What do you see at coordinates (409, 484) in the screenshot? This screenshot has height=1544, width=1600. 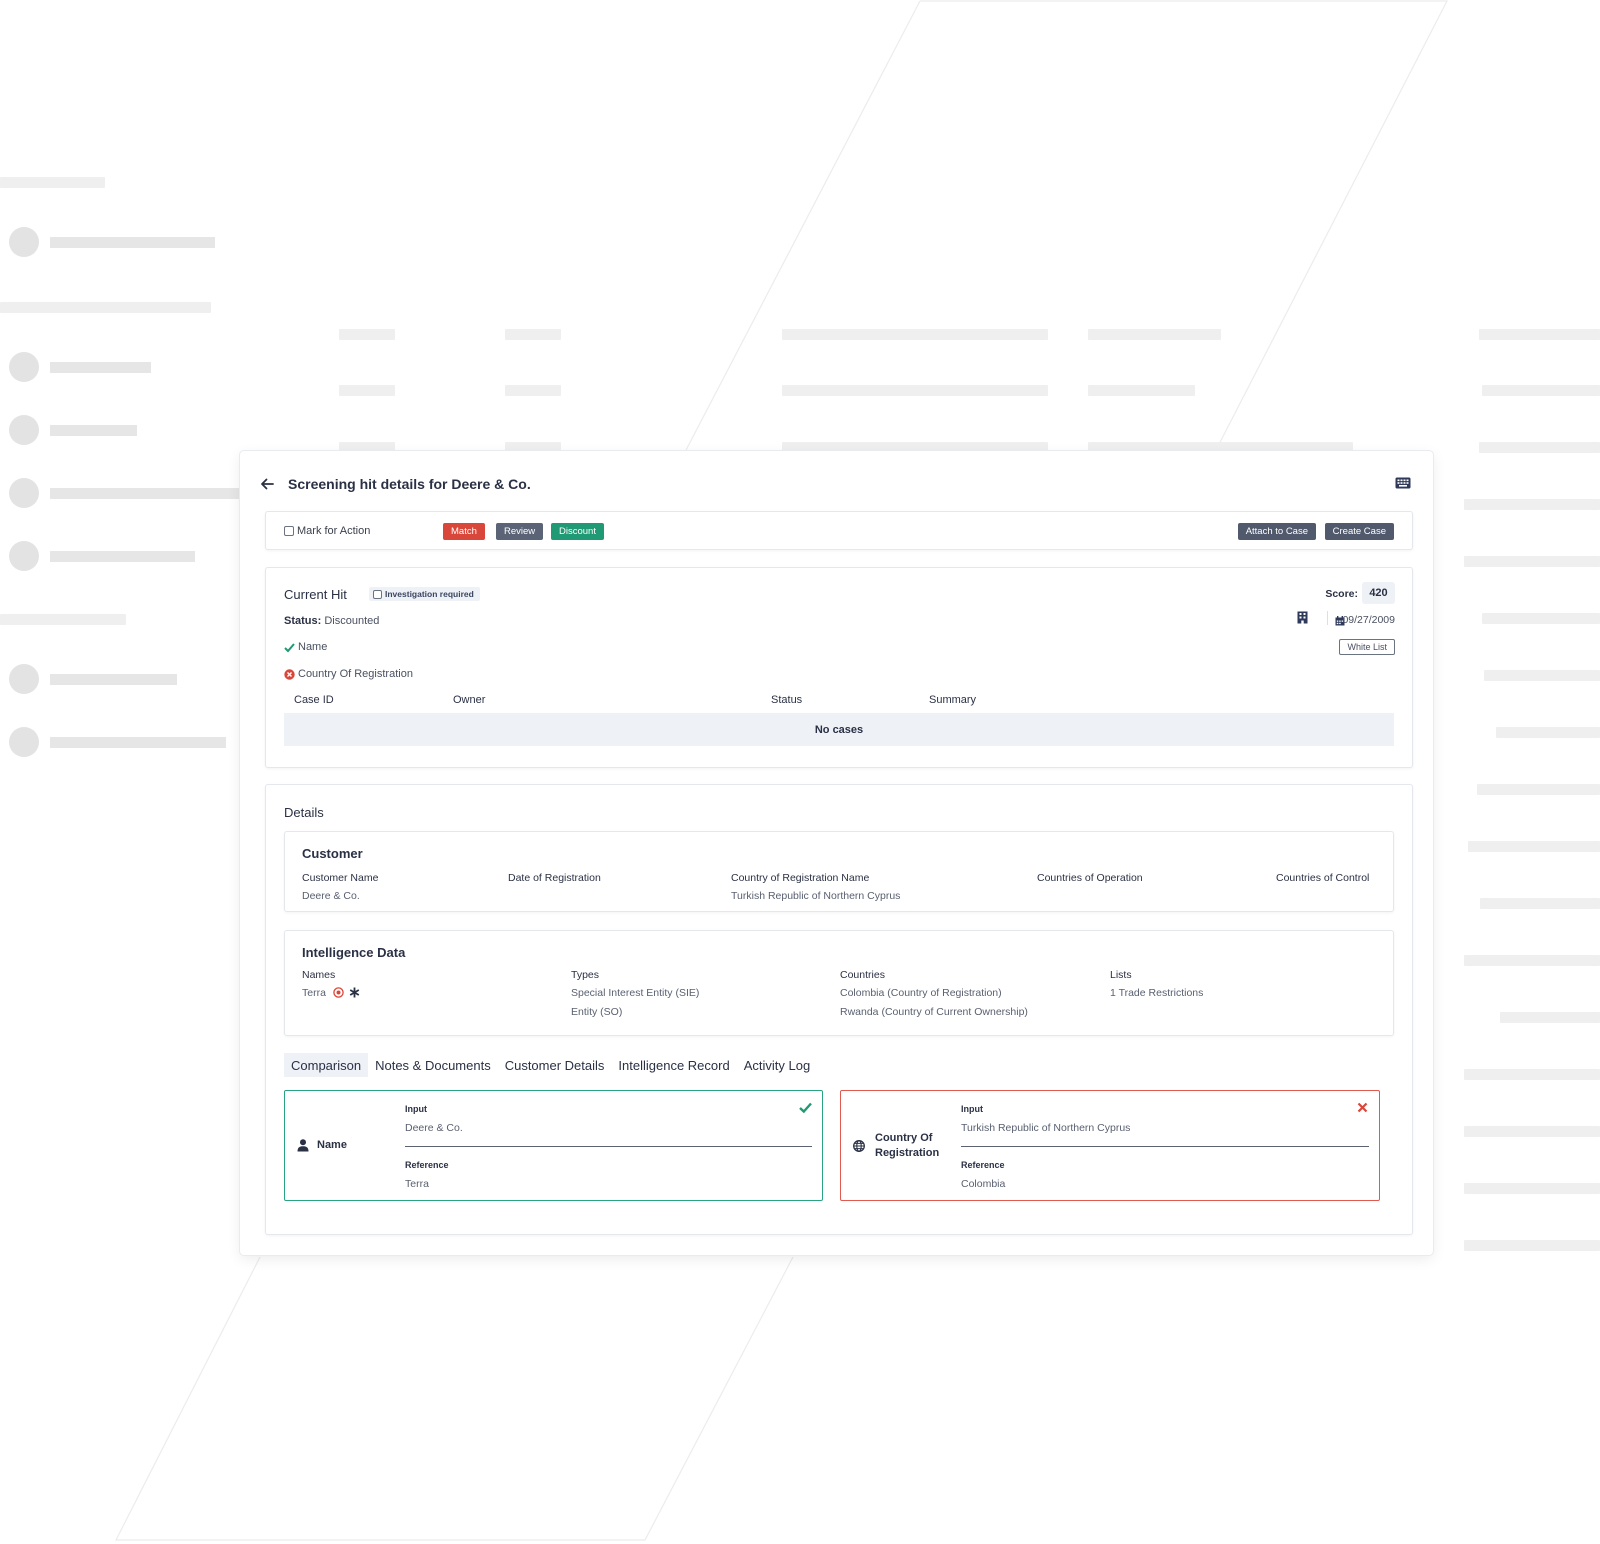 I see `page-title: Screening hit details for Deere & Co.` at bounding box center [409, 484].